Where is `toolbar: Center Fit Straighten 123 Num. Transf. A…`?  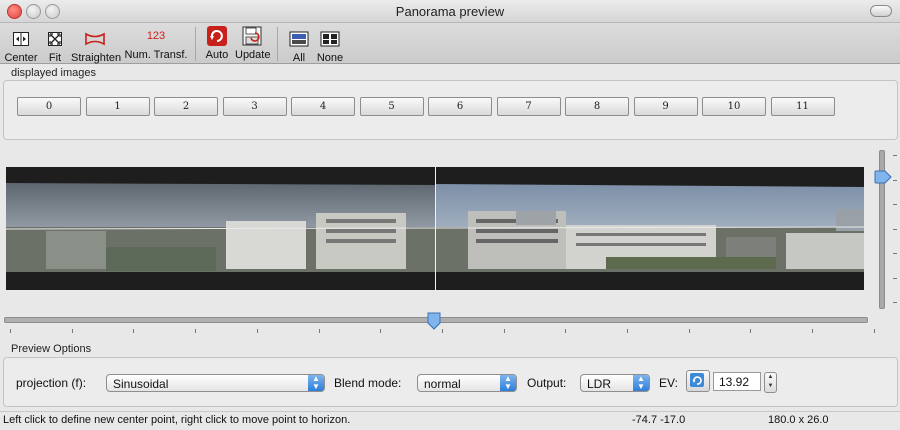 toolbar: Center Fit Straighten 123 Num. Transf. A… is located at coordinates (450, 43).